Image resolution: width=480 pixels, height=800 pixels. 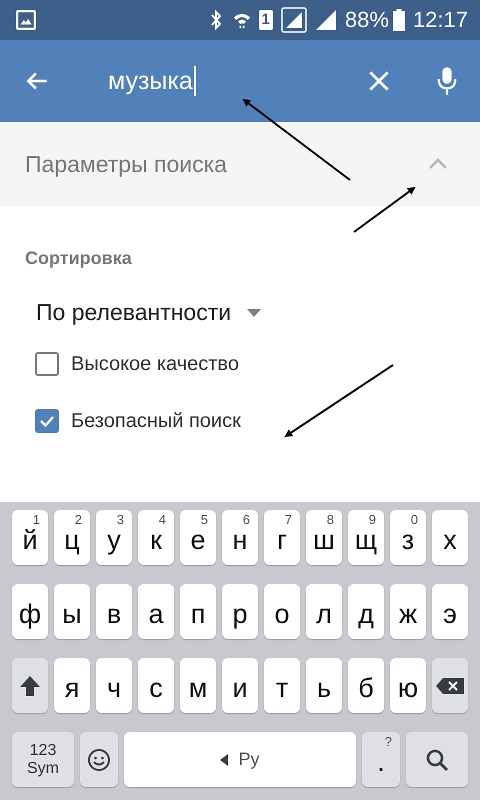 What do you see at coordinates (72, 685) in the screenshot?
I see `key: я` at bounding box center [72, 685].